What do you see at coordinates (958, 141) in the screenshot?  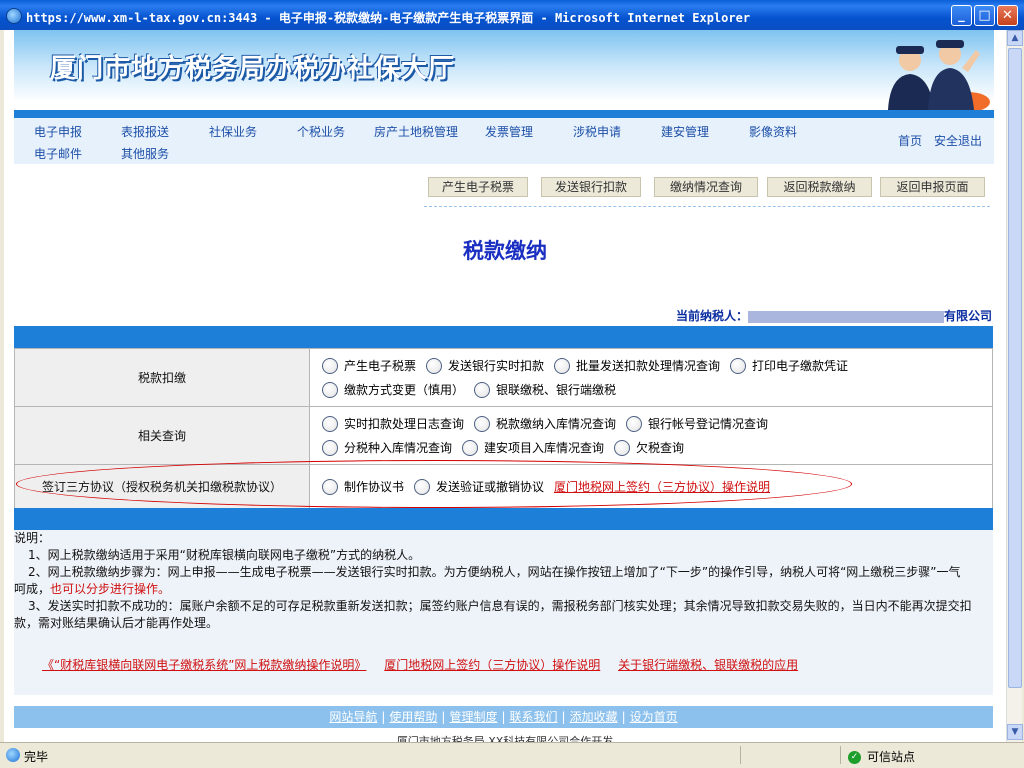 I see `logout-link: 安全退出` at bounding box center [958, 141].